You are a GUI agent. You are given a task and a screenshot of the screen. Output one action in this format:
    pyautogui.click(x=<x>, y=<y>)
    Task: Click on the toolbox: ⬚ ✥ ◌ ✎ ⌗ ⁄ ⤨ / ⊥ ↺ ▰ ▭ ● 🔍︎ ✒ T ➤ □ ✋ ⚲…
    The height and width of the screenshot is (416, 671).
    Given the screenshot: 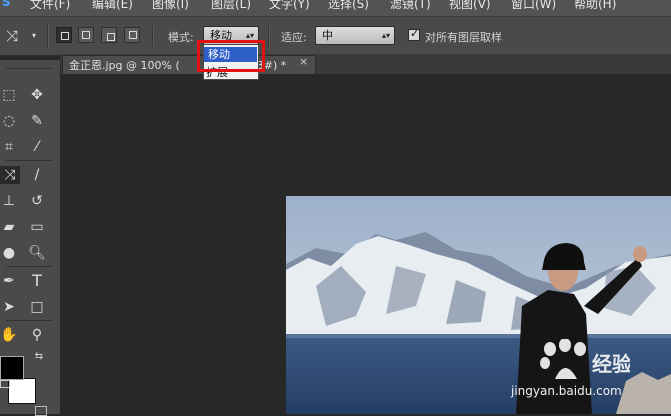 What is the action you would take?
    pyautogui.click(x=30, y=238)
    